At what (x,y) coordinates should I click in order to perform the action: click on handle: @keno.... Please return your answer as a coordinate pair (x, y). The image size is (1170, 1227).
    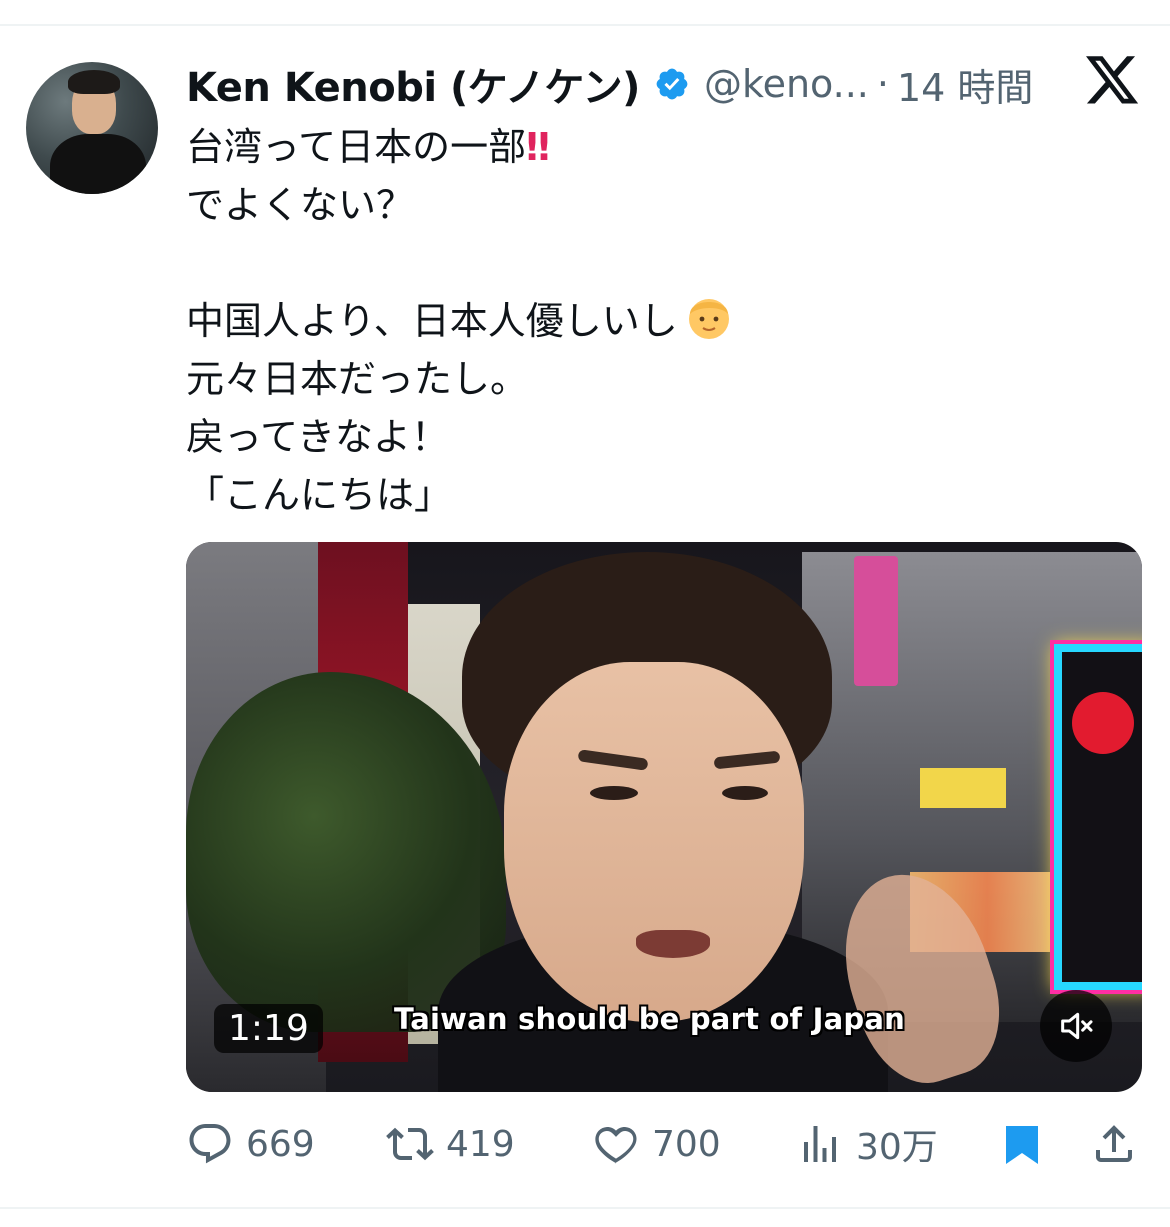
    Looking at the image, I should click on (786, 84).